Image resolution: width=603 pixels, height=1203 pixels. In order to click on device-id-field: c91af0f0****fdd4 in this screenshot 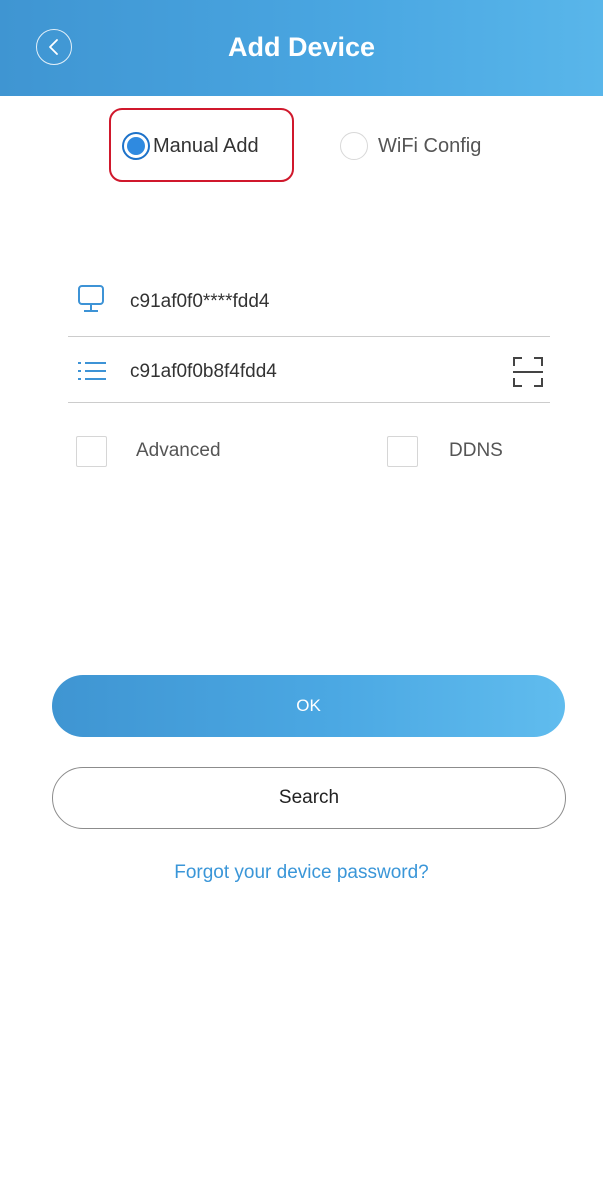, I will do `click(309, 304)`.